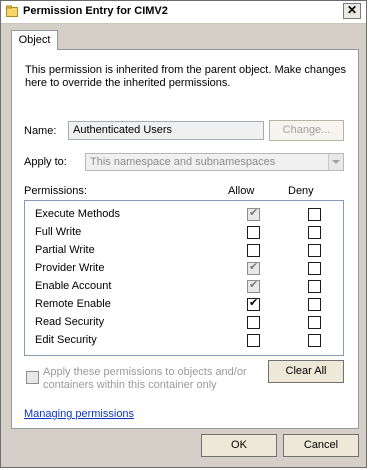 The height and width of the screenshot is (470, 369). I want to click on permission-row-read-security: Read Security, so click(185, 323).